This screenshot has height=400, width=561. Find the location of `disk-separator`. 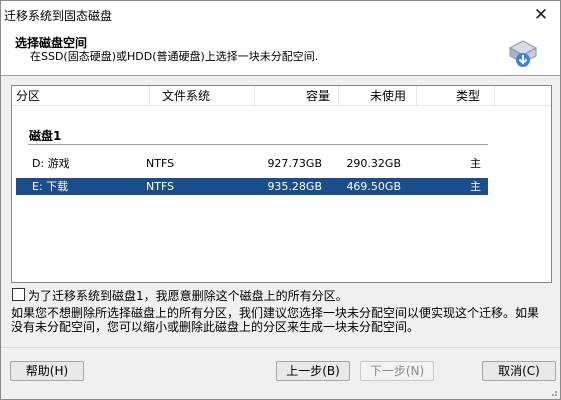

disk-separator is located at coordinates (258, 144).